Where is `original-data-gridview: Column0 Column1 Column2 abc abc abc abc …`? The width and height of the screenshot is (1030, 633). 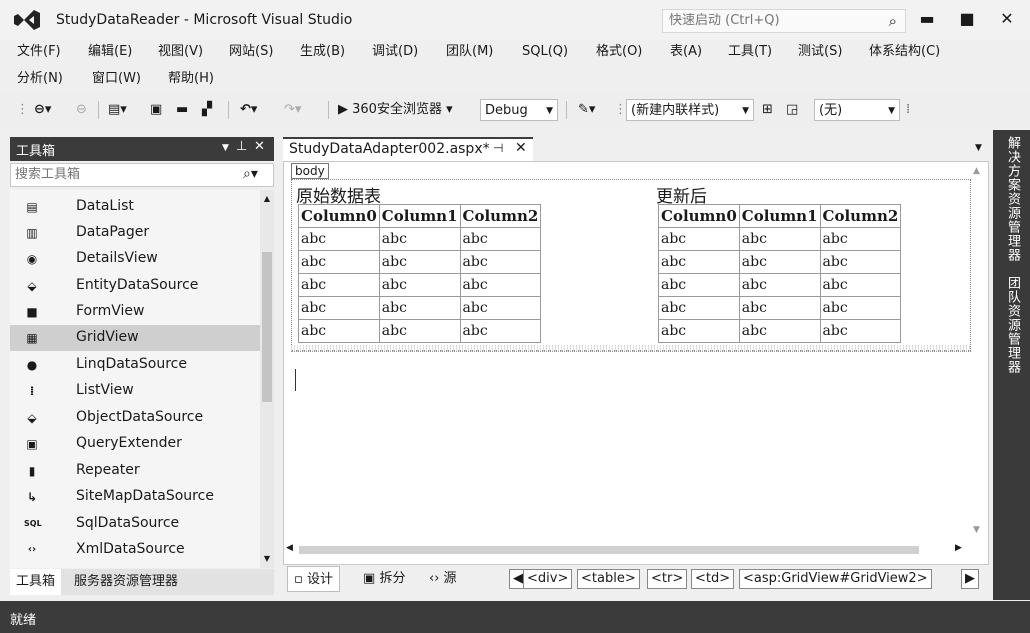
original-data-gridview: Column0 Column1 Column2 abc abc abc abc … is located at coordinates (420, 273).